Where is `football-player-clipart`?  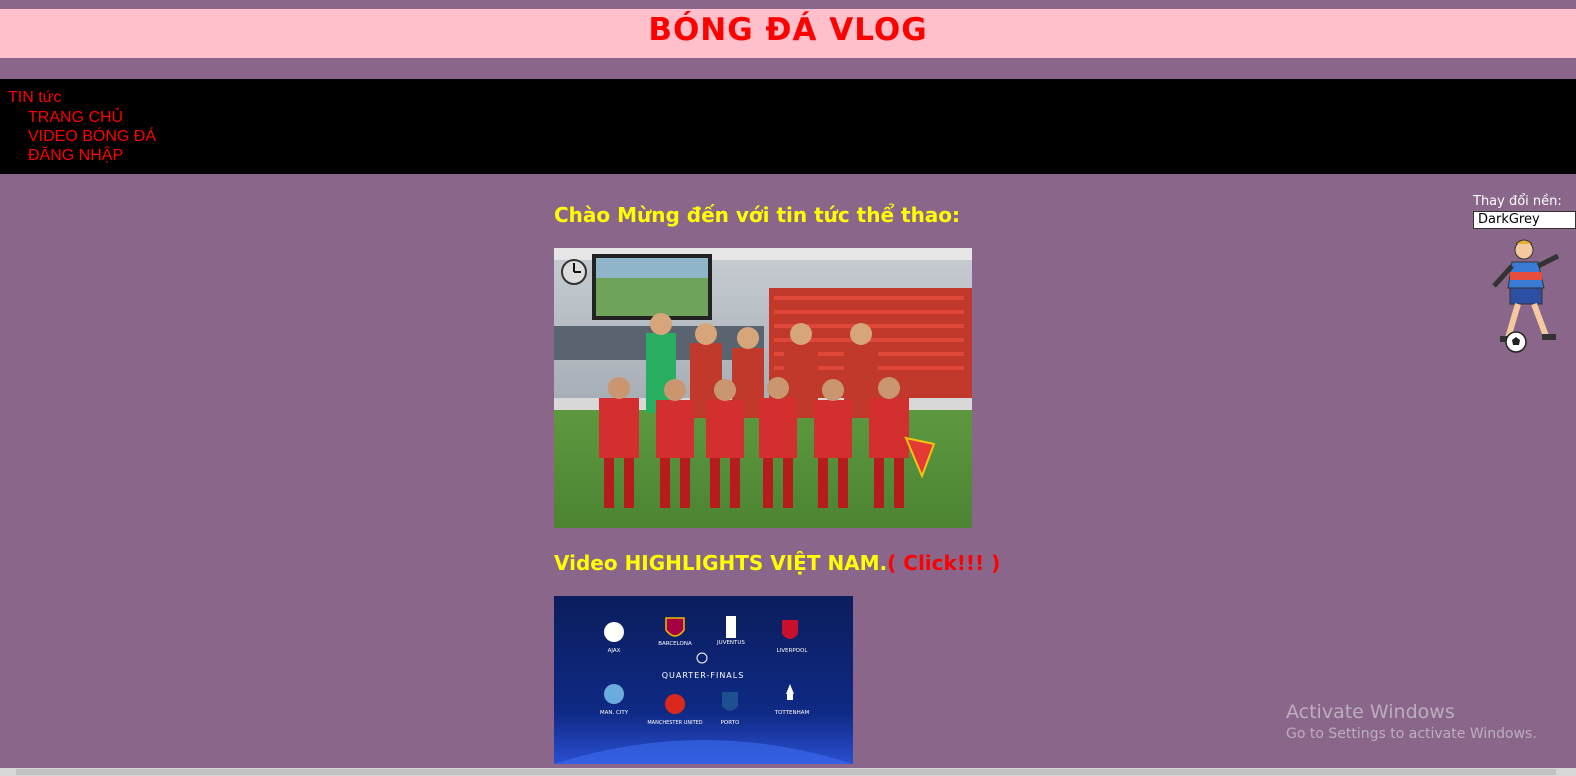 football-player-clipart is located at coordinates (1528, 298).